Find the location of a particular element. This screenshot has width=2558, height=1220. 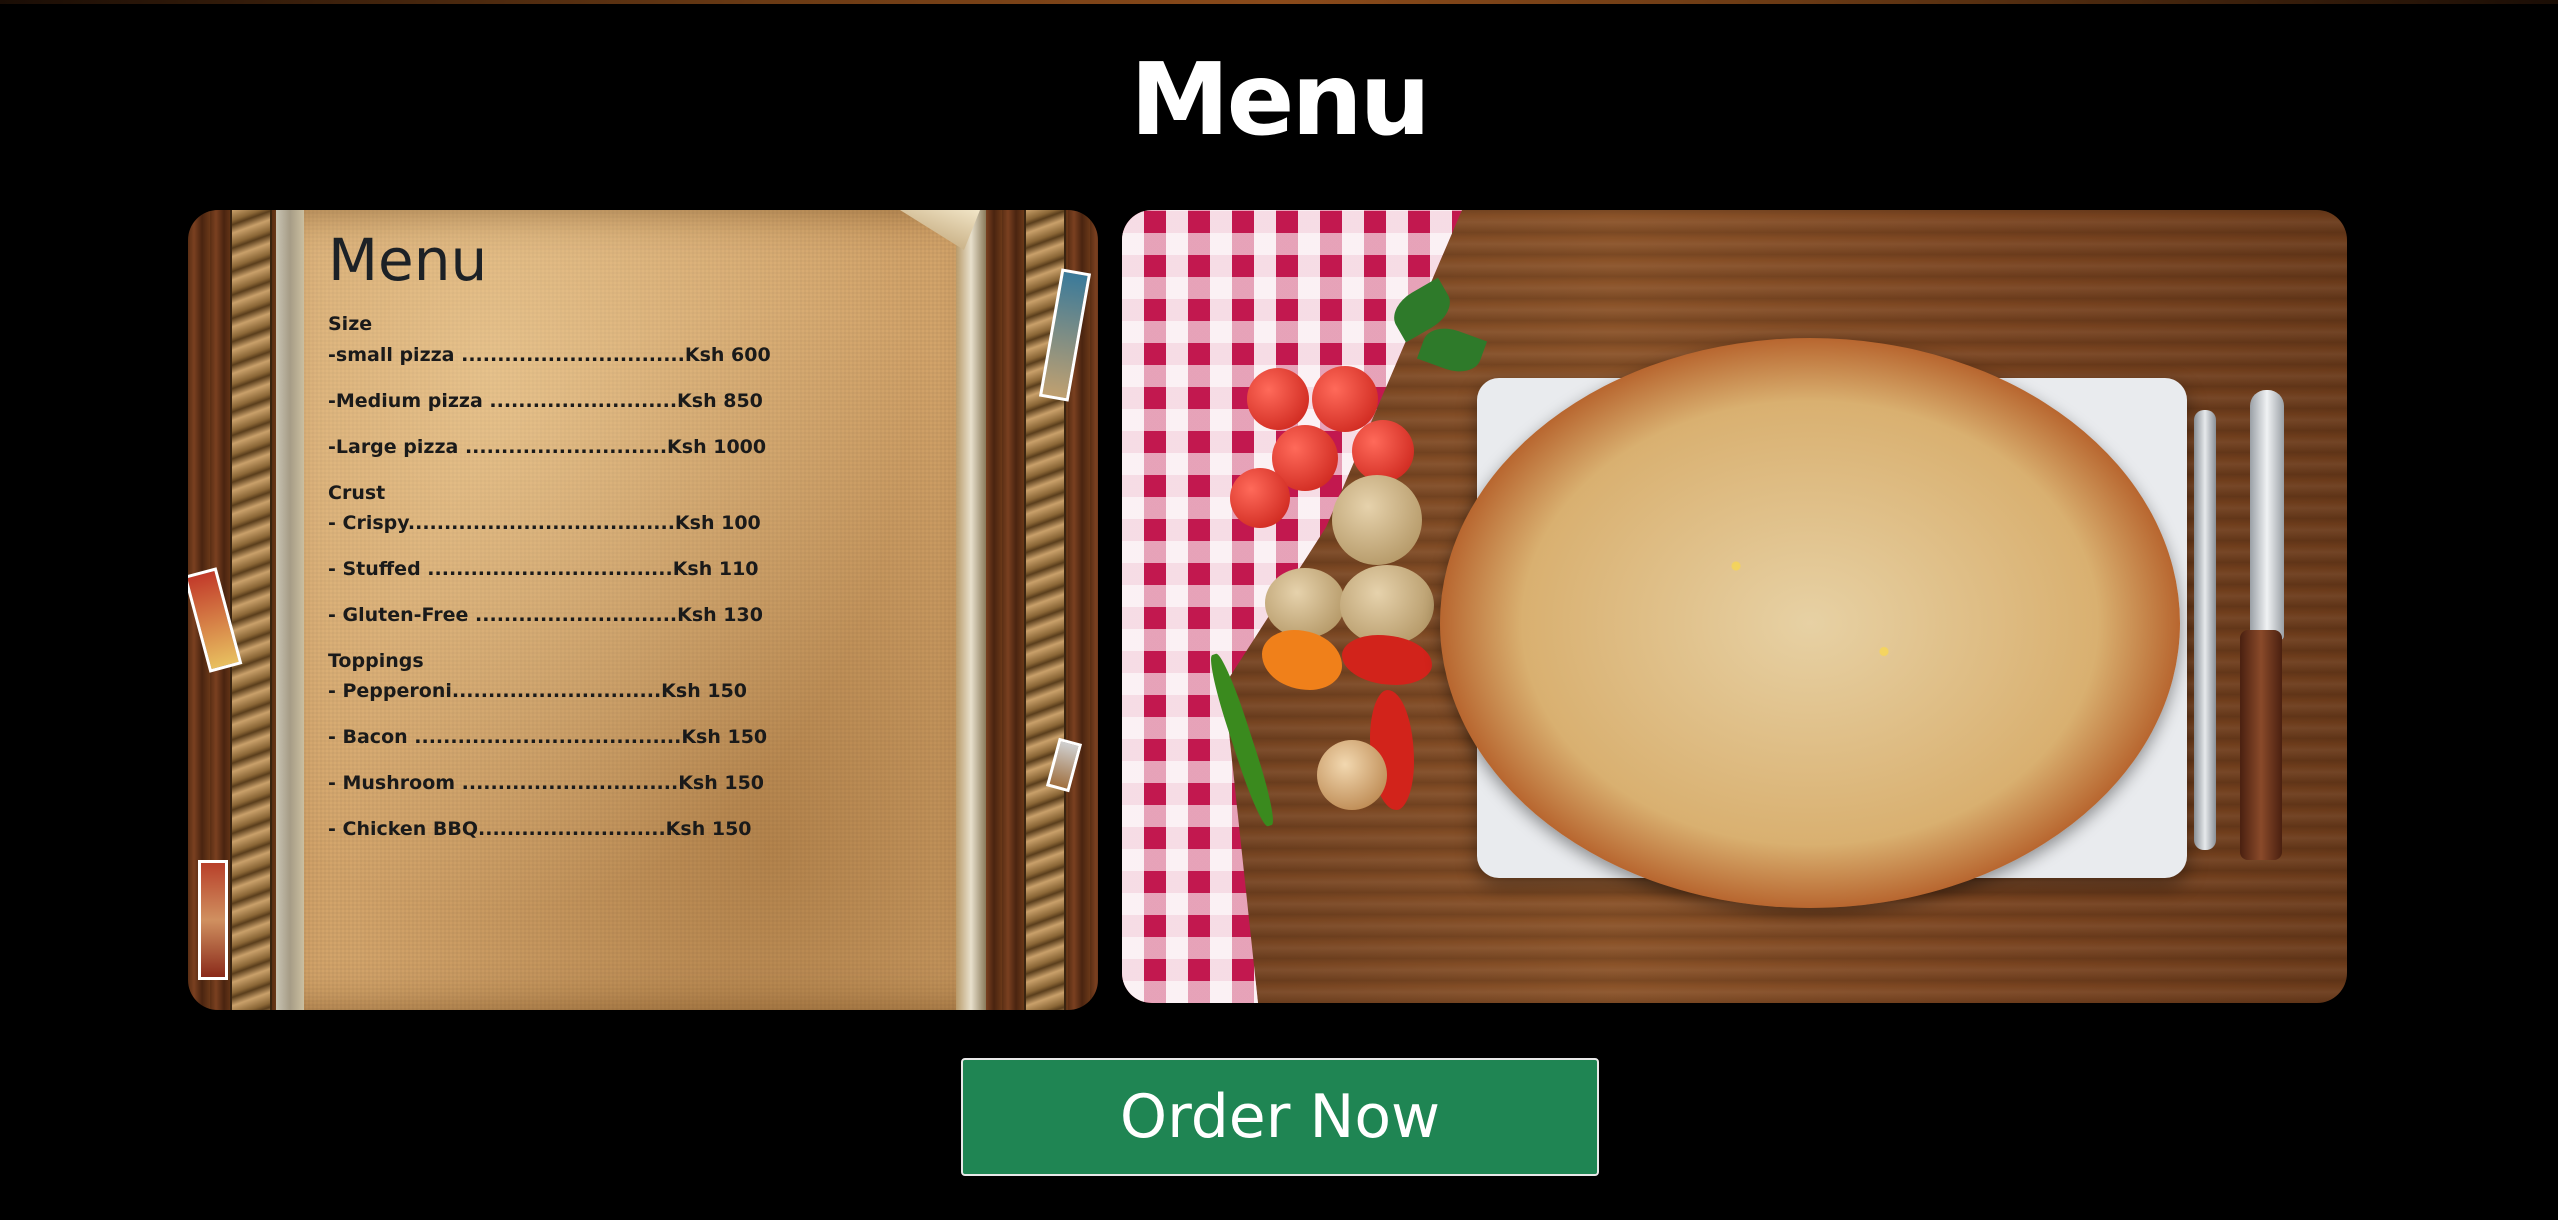

shallot is located at coordinates (1352, 775).